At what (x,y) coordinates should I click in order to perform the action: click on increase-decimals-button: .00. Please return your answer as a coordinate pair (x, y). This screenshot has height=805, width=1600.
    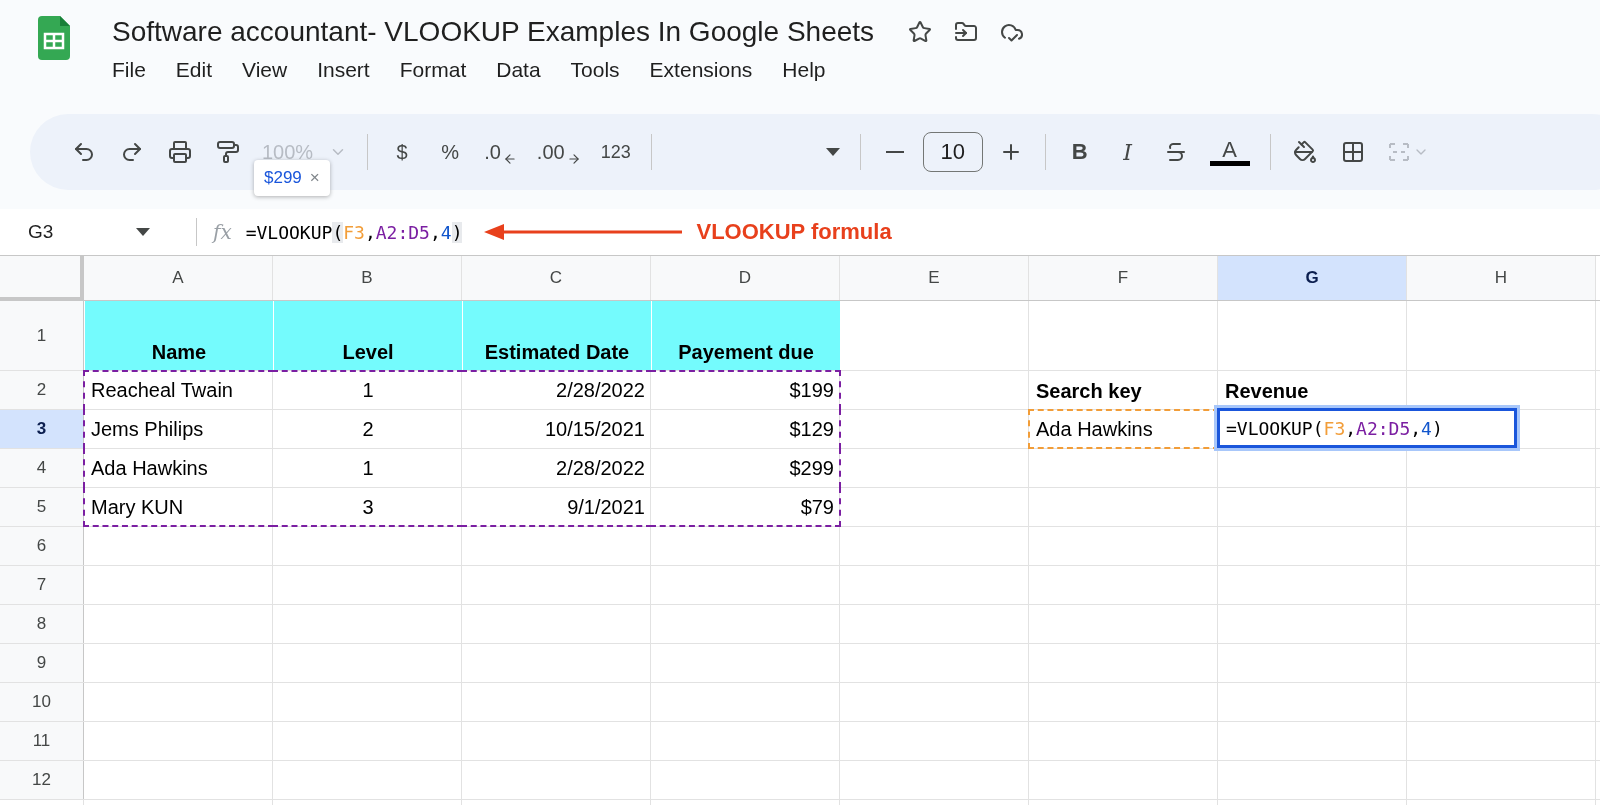
    Looking at the image, I should click on (558, 152).